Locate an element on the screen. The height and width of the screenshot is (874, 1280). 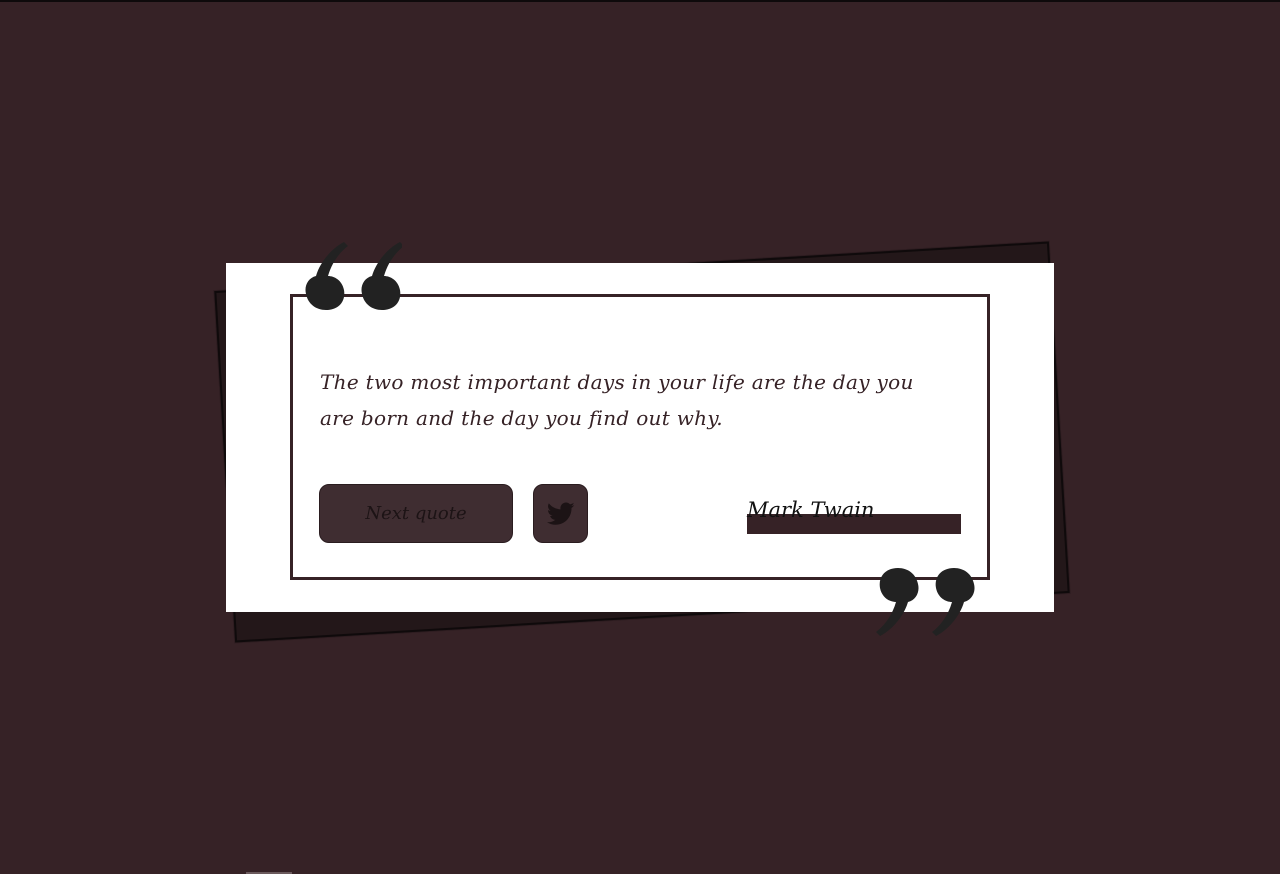
top-border is located at coordinates (640, 1).